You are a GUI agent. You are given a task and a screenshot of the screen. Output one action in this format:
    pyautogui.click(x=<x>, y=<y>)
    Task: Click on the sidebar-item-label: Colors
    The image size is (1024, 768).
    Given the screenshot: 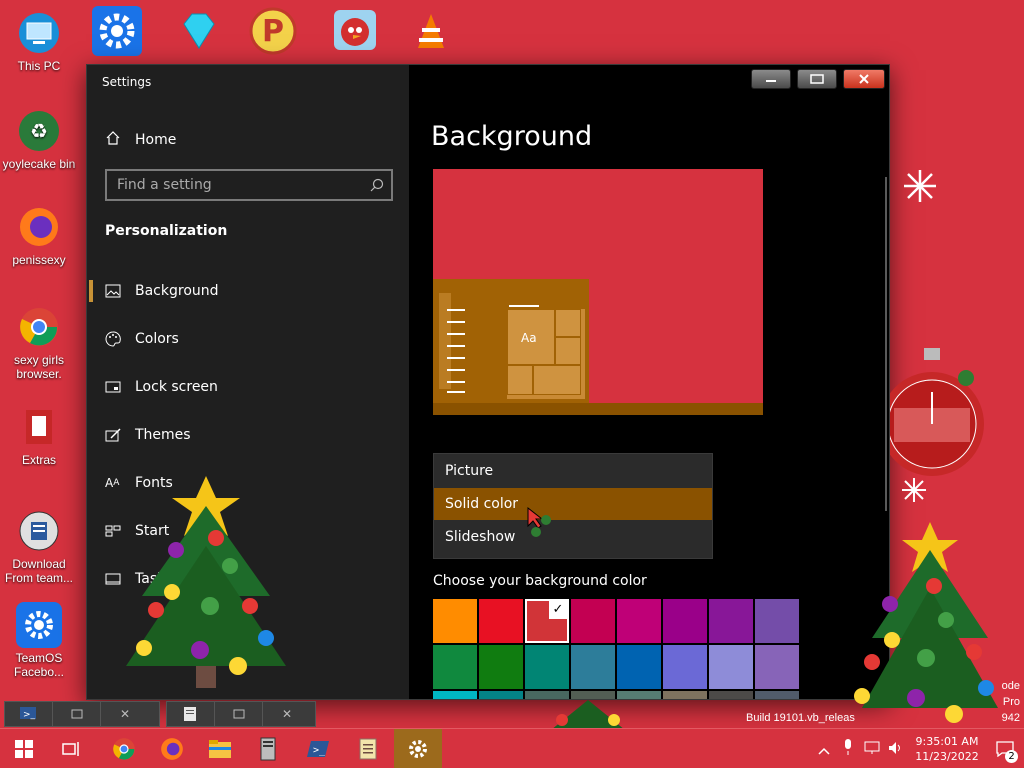 What is the action you would take?
    pyautogui.click(x=157, y=339)
    